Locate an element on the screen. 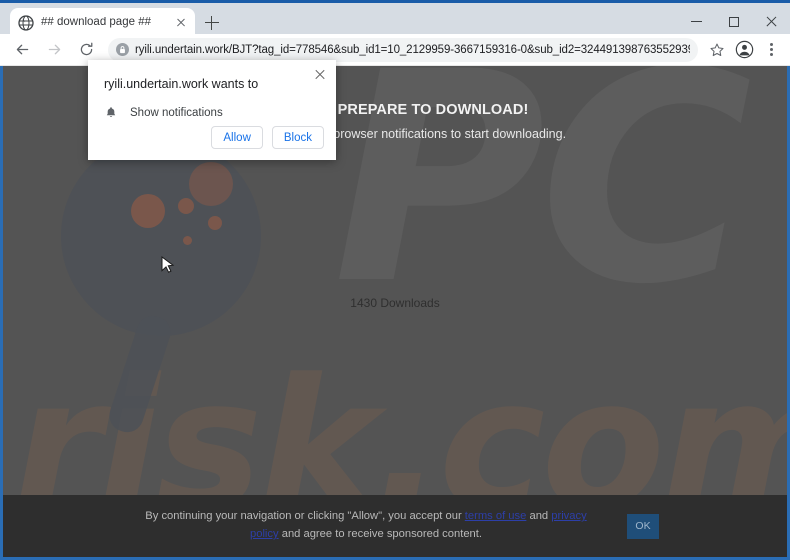 The image size is (790, 560). tab-title: ## download page ## is located at coordinates (96, 22).